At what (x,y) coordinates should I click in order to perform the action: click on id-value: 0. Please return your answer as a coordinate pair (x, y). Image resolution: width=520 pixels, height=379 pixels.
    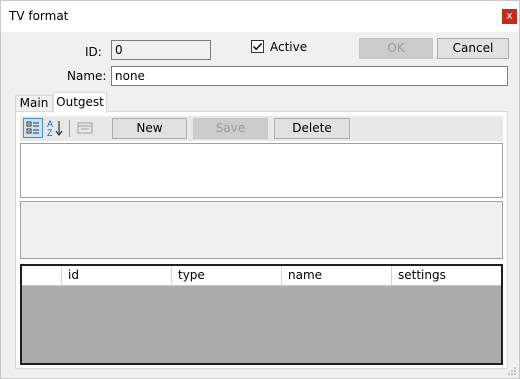
    Looking at the image, I should click on (119, 50).